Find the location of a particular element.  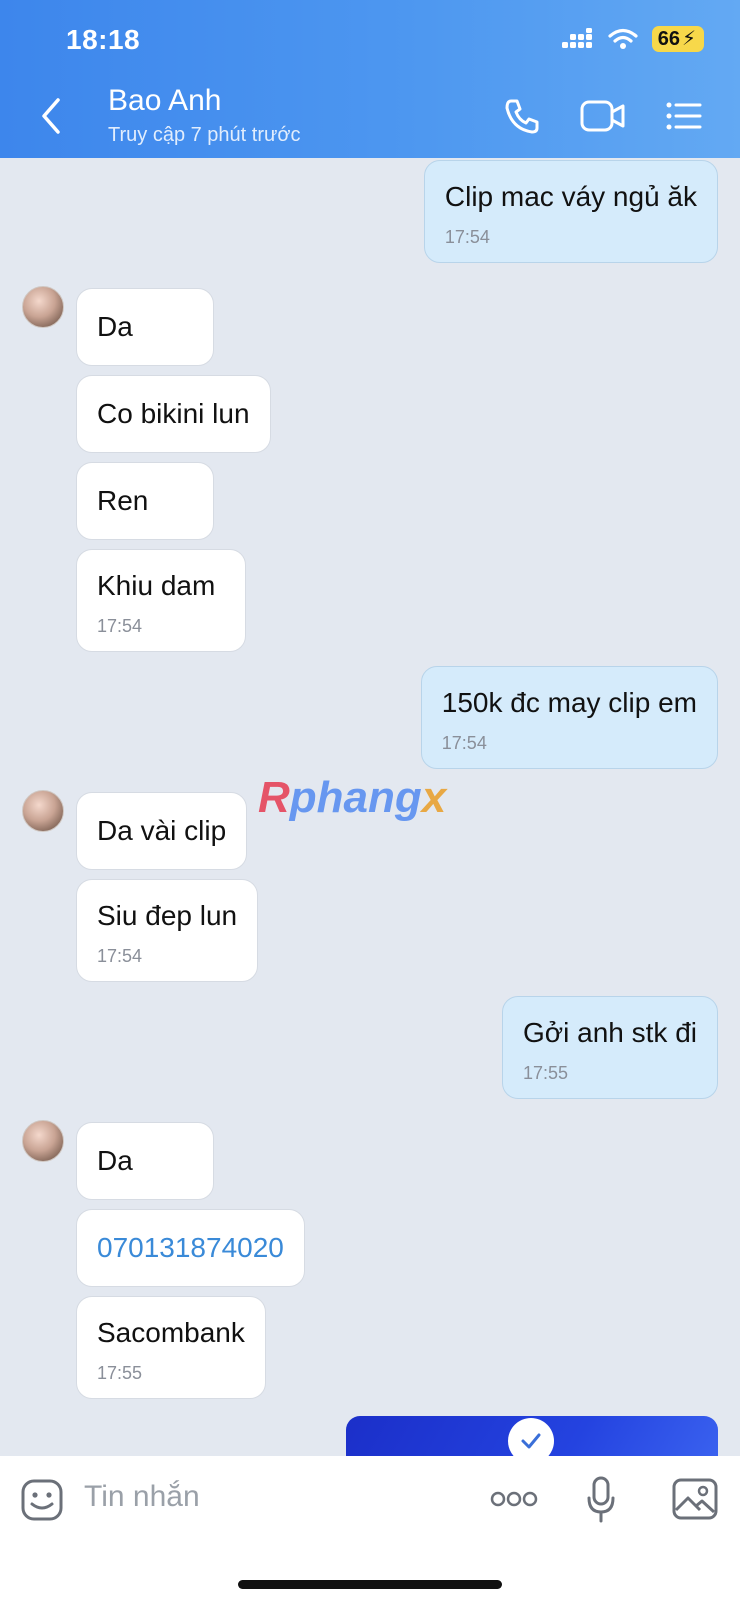

status-icons: 66 ⚡ is located at coordinates (632, 39).